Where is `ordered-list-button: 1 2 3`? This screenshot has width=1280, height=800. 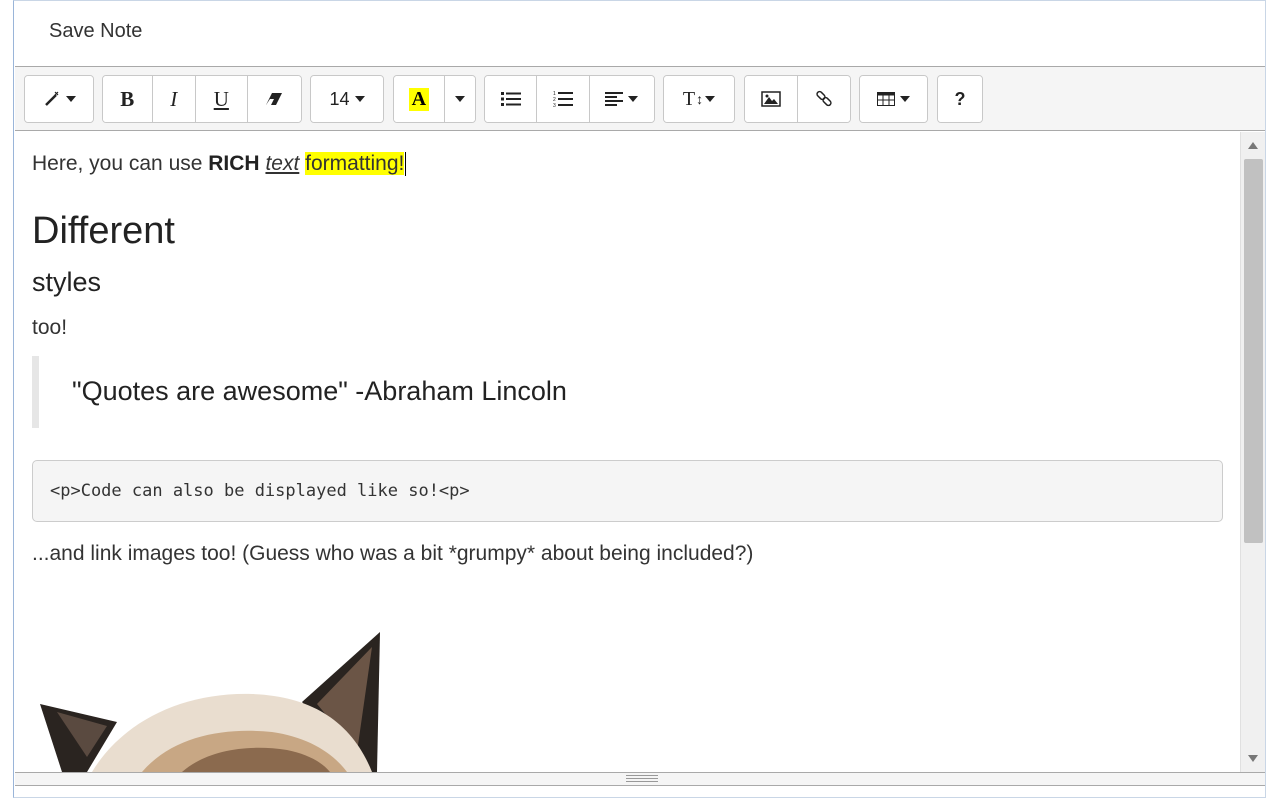 ordered-list-button: 1 2 3 is located at coordinates (563, 99).